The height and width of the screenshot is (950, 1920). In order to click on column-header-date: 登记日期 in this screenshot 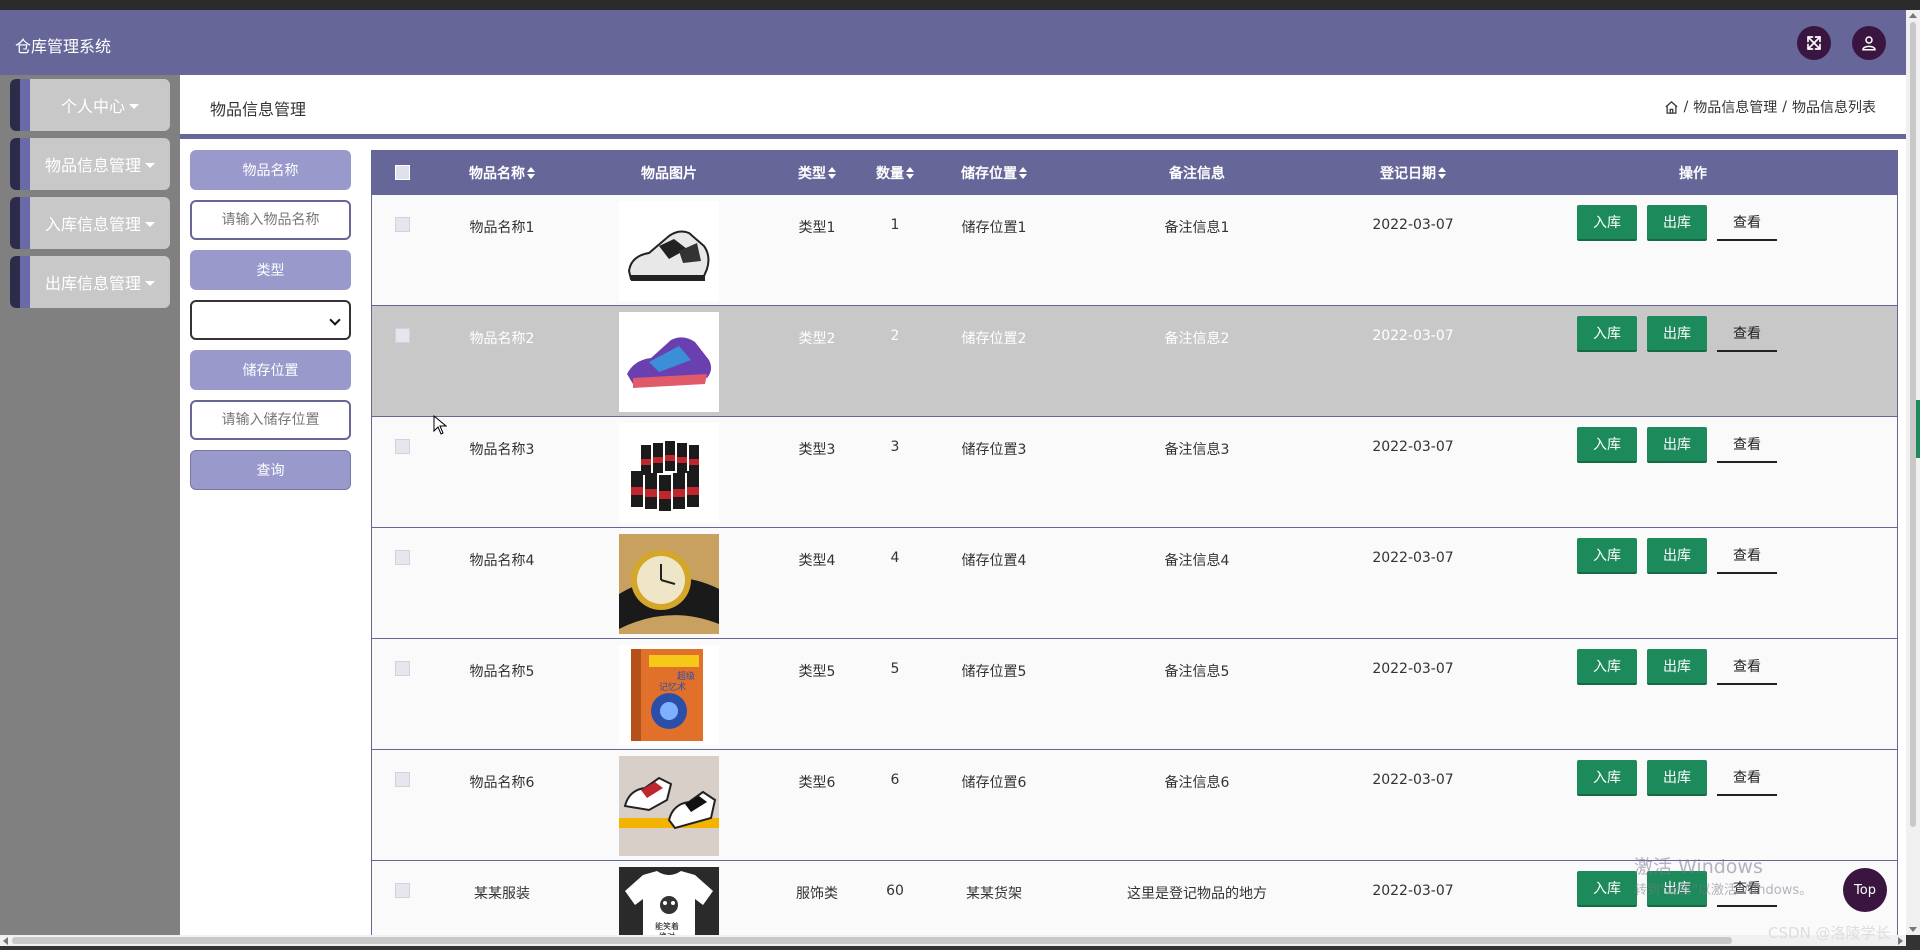, I will do `click(1413, 172)`.